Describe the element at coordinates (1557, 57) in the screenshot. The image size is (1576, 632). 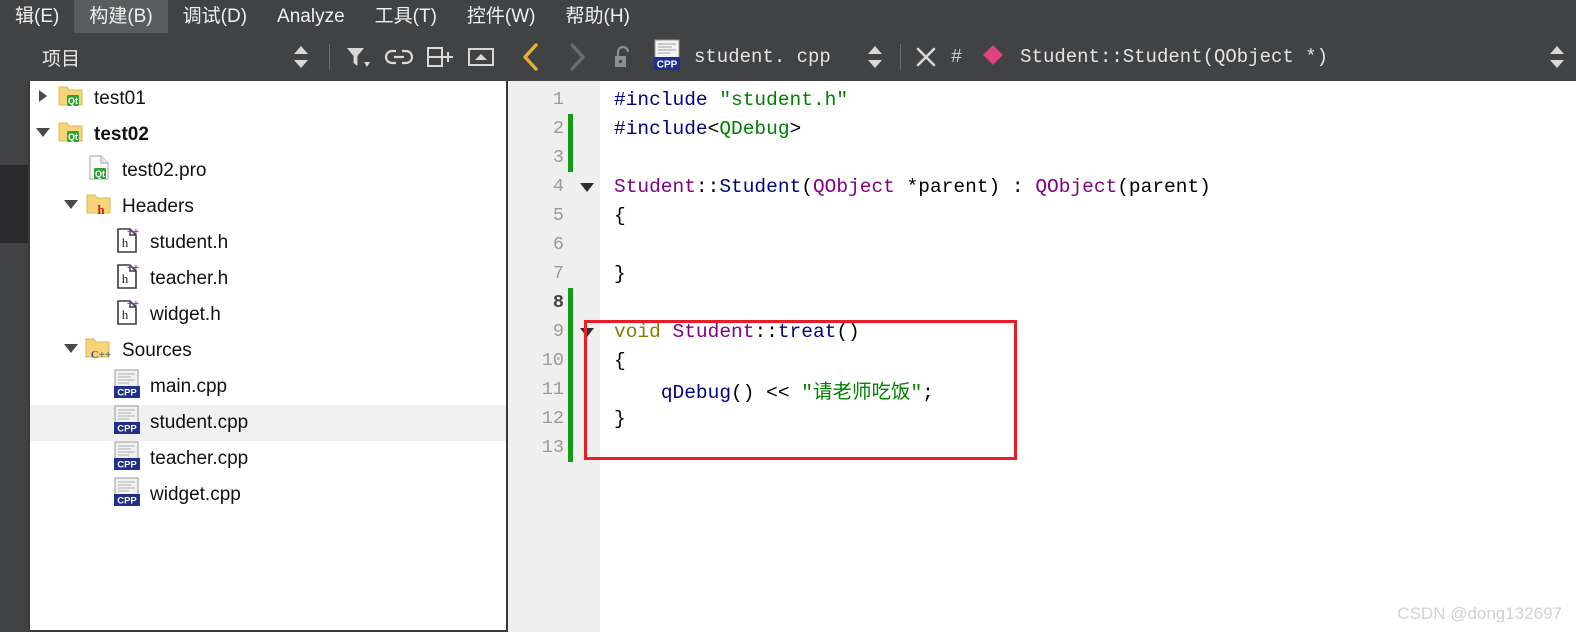
I see `symbol-stepper-icon` at that location.